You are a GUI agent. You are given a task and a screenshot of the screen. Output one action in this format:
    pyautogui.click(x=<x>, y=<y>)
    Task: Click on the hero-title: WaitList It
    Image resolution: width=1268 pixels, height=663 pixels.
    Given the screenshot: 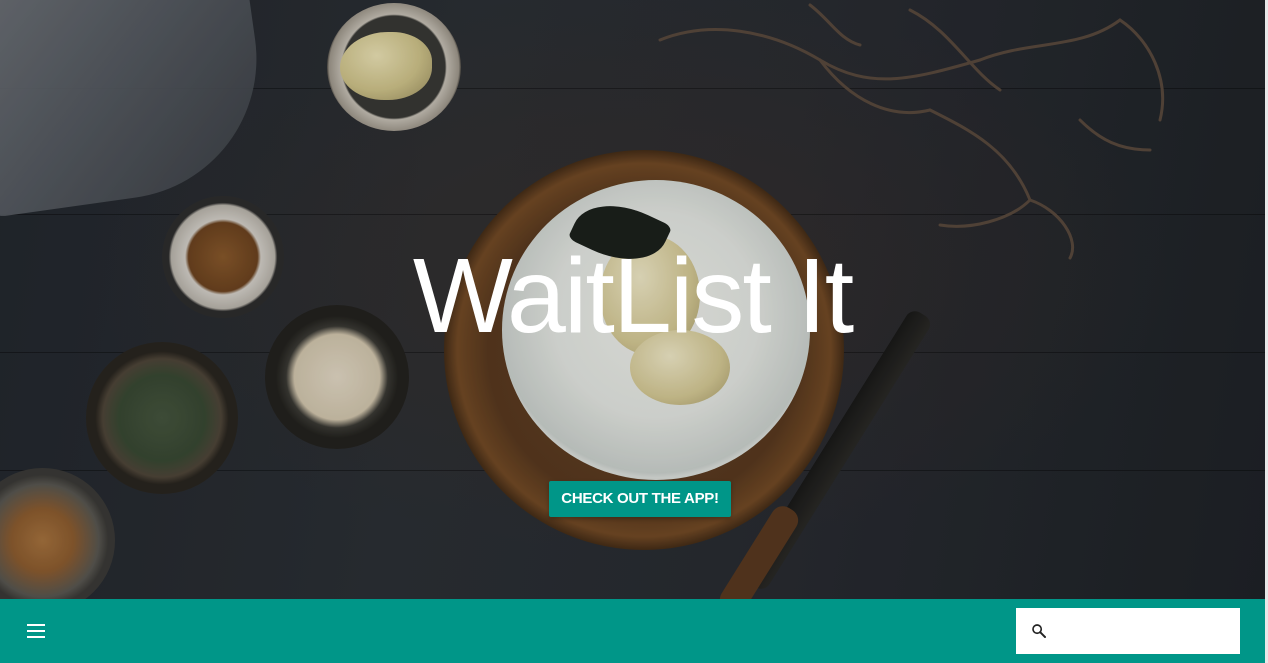 What is the action you would take?
    pyautogui.click(x=633, y=296)
    